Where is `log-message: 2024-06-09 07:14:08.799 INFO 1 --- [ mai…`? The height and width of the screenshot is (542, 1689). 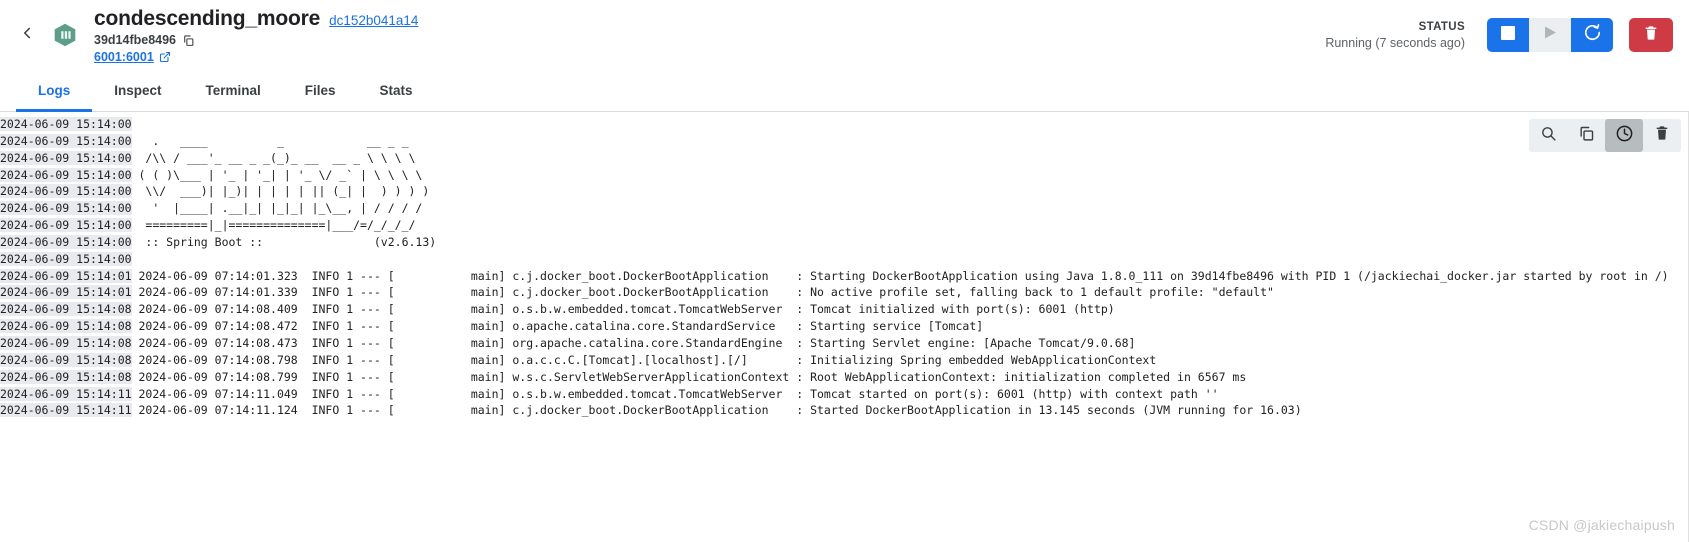 log-message: 2024-06-09 07:14:08.799 INFO 1 --- [ mai… is located at coordinates (689, 376).